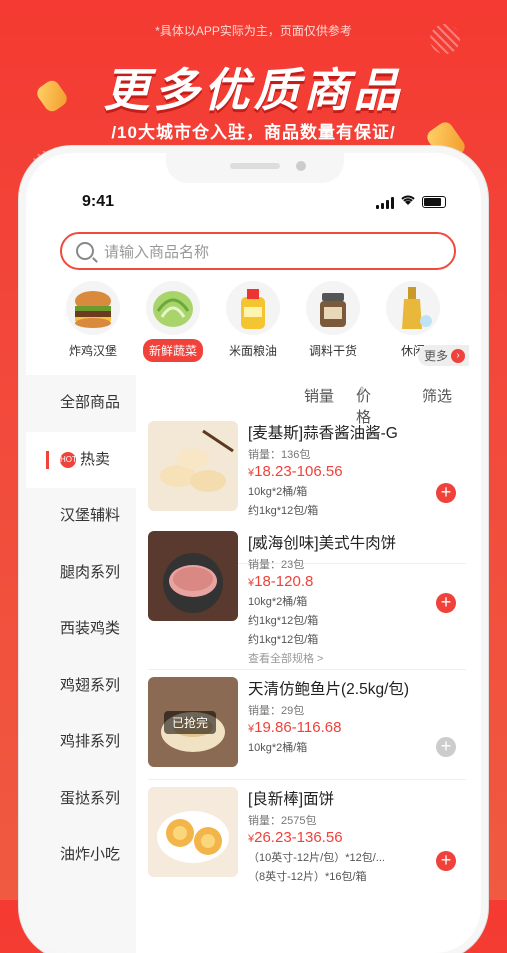  Describe the element at coordinates (284, 581) in the screenshot. I see `price-range: 18-120.8` at that location.